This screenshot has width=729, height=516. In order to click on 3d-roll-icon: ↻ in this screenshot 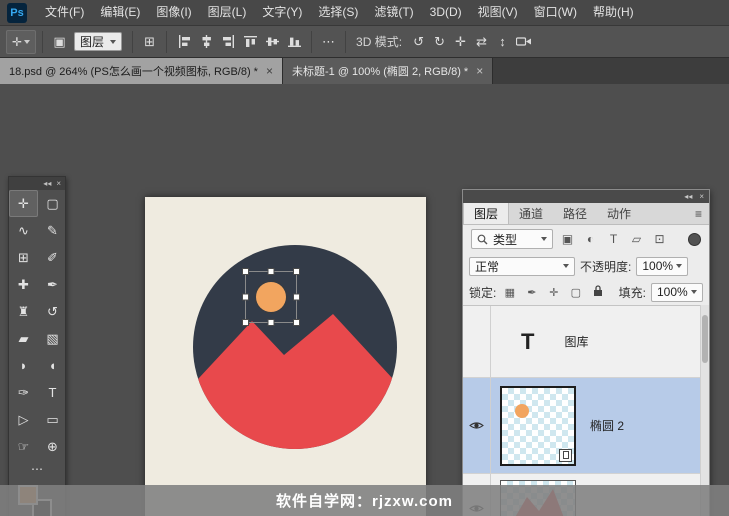, I will do `click(439, 42)`.